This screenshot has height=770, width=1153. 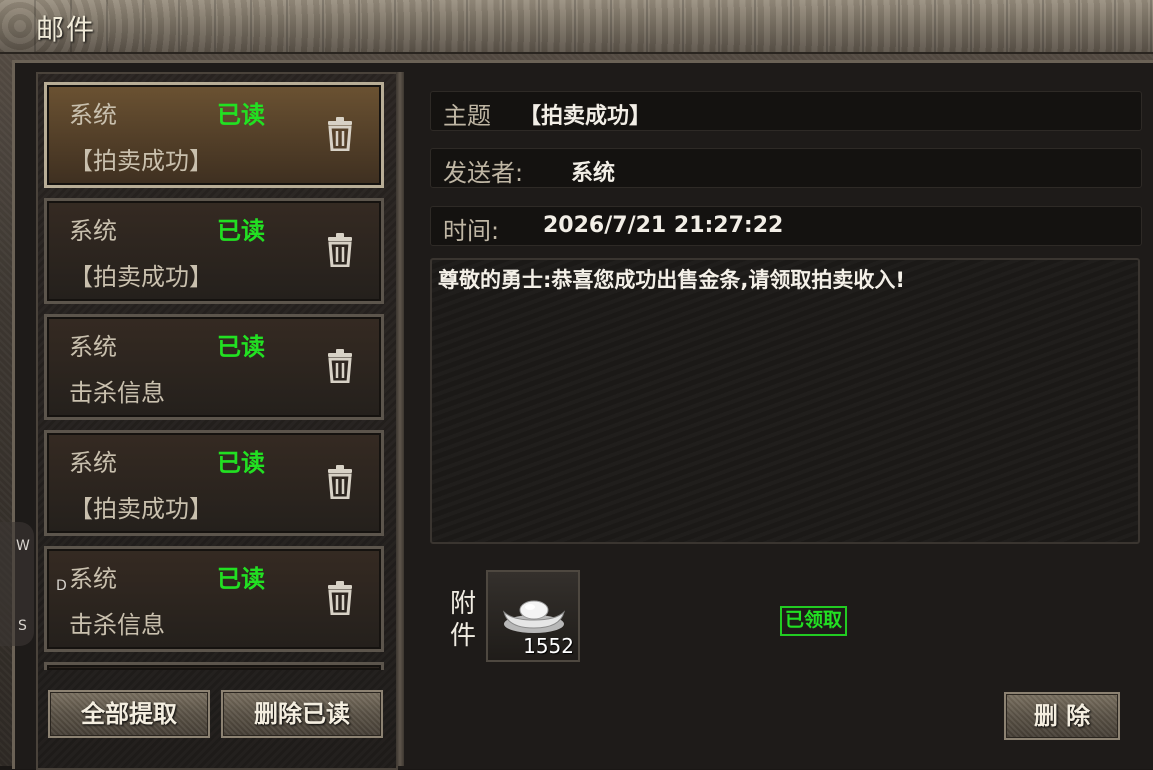 What do you see at coordinates (585, 116) in the screenshot?
I see `subject-value: 【拍卖成功】` at bounding box center [585, 116].